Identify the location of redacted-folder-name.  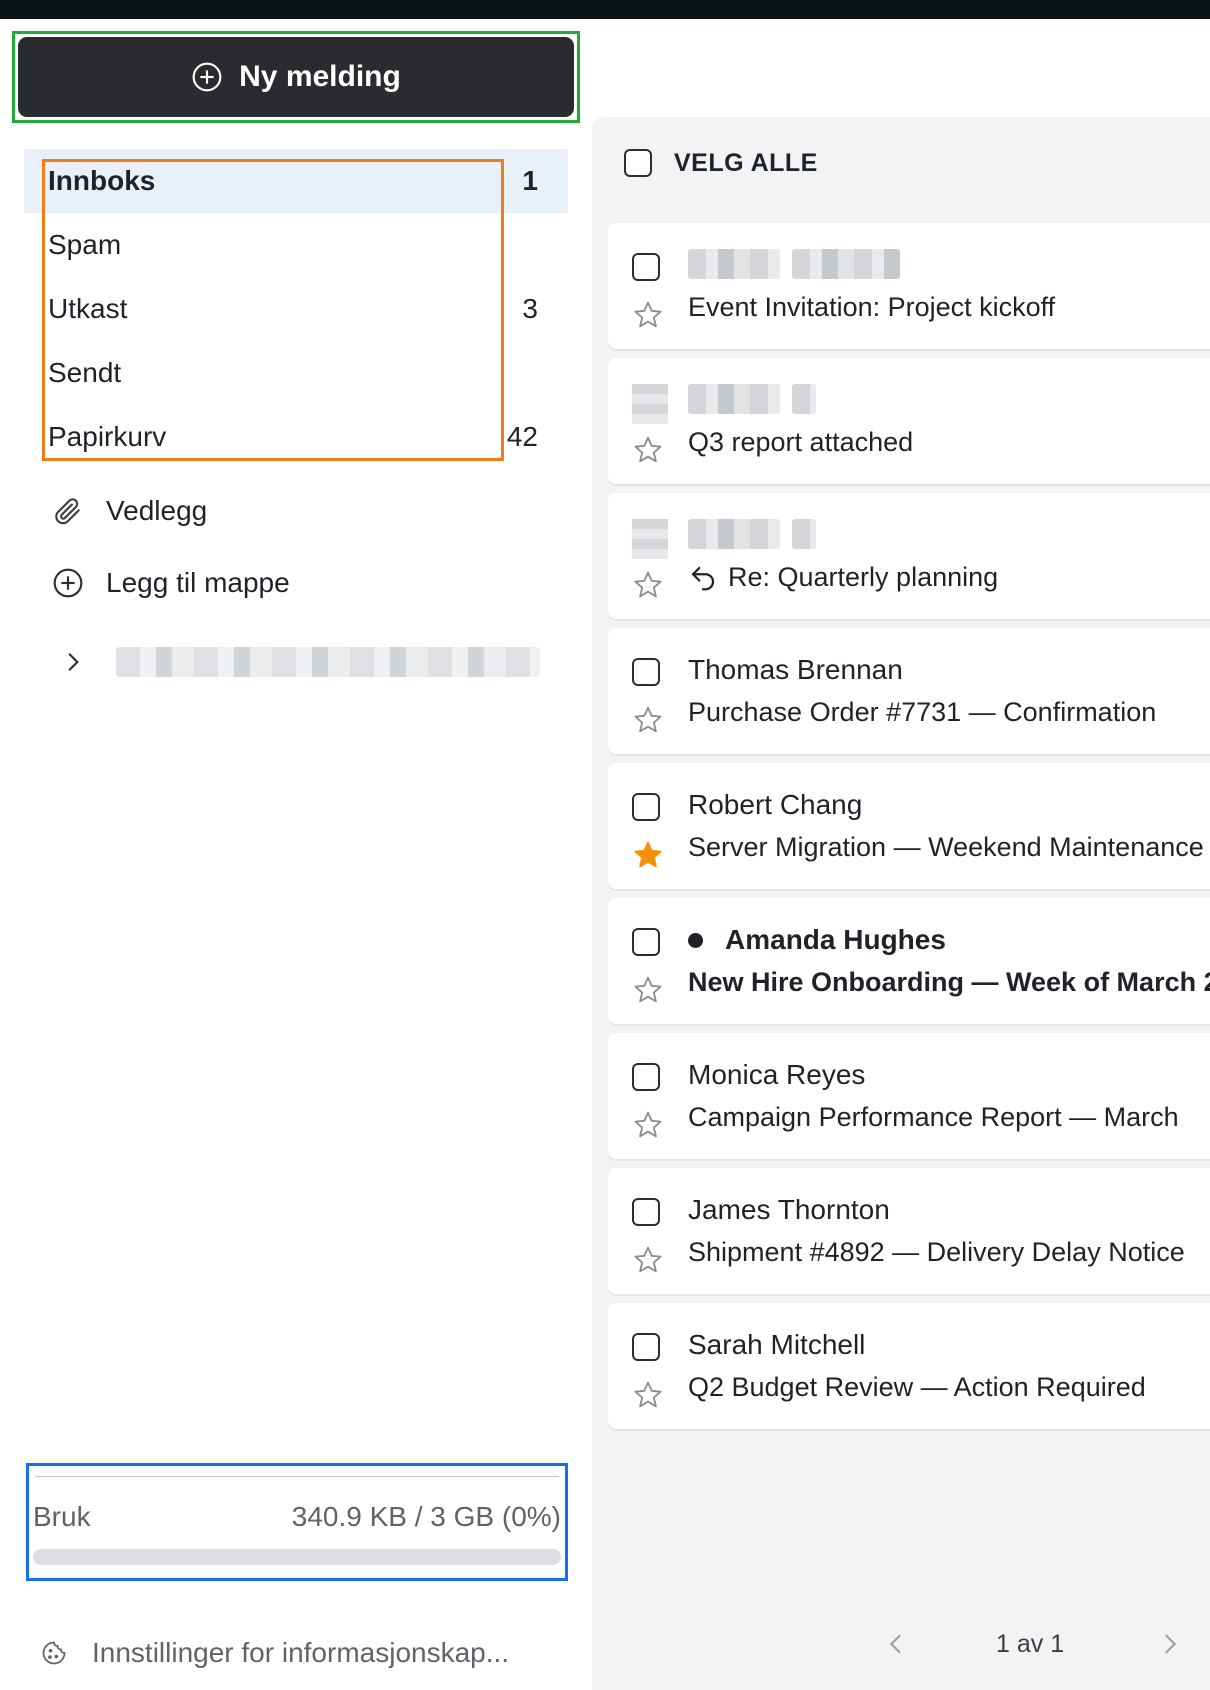
(328, 662).